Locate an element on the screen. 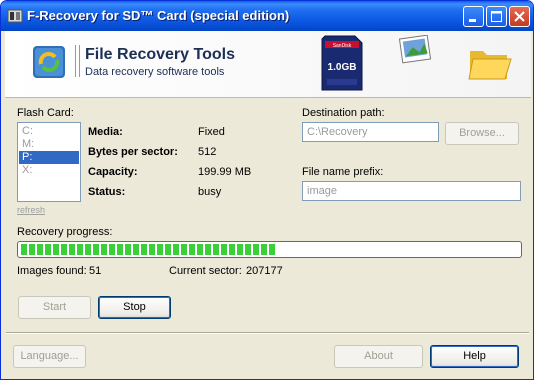  minimize-icon is located at coordinates (472, 20).